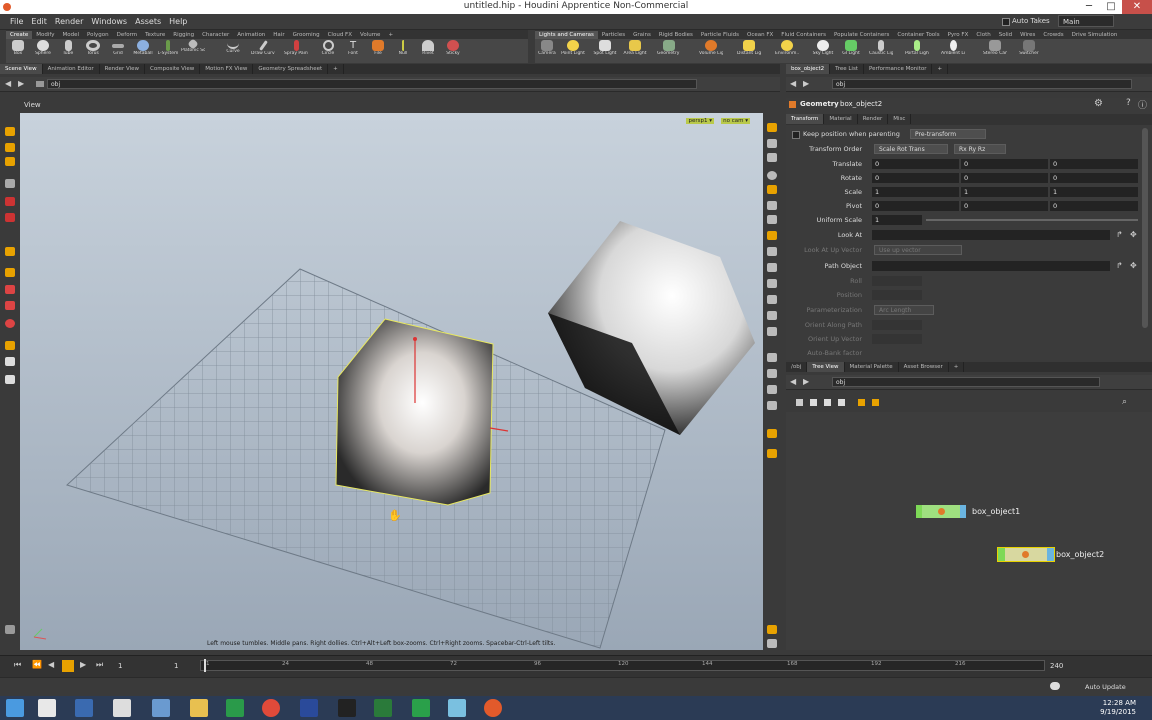 This screenshot has height=720, width=1152. Describe the element at coordinates (861, 35) in the screenshot. I see `shelf-tab-populate: Populate Containers` at that location.